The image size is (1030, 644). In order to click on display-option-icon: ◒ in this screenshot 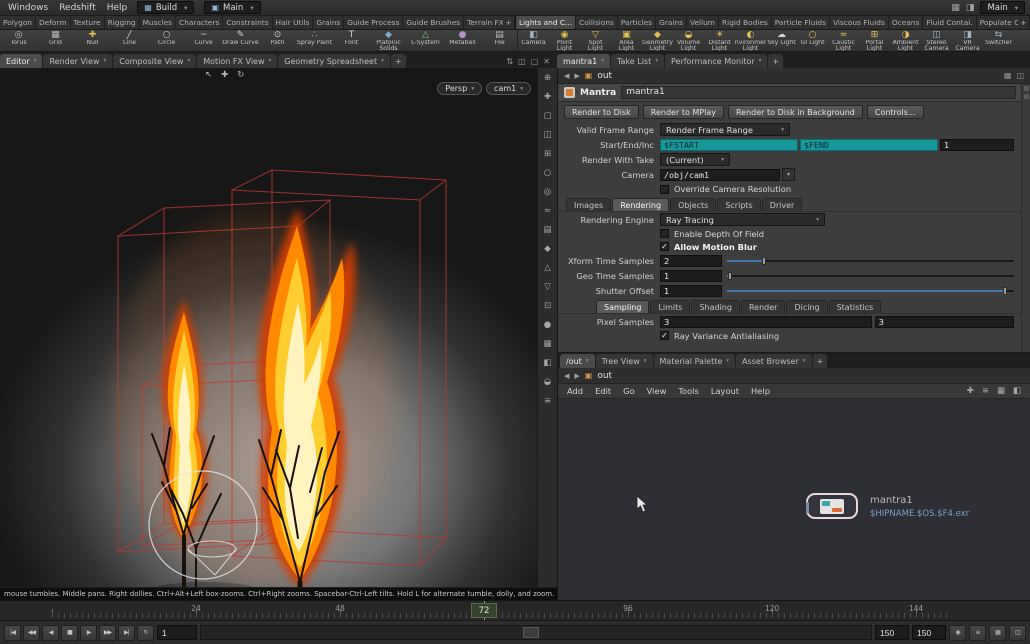, I will do `click(547, 382)`.